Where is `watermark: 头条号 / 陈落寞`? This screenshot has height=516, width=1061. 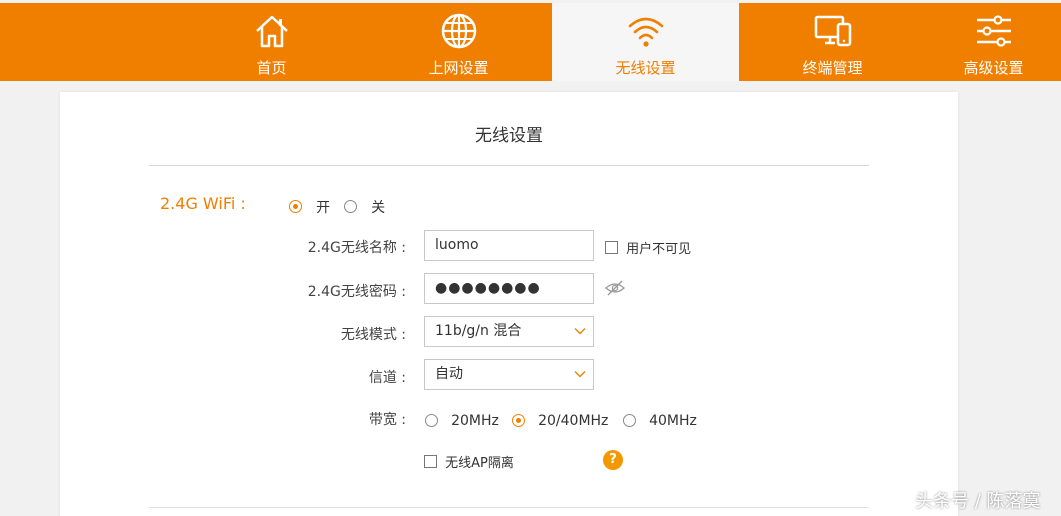 watermark: 头条号 / 陈落寞 is located at coordinates (978, 501).